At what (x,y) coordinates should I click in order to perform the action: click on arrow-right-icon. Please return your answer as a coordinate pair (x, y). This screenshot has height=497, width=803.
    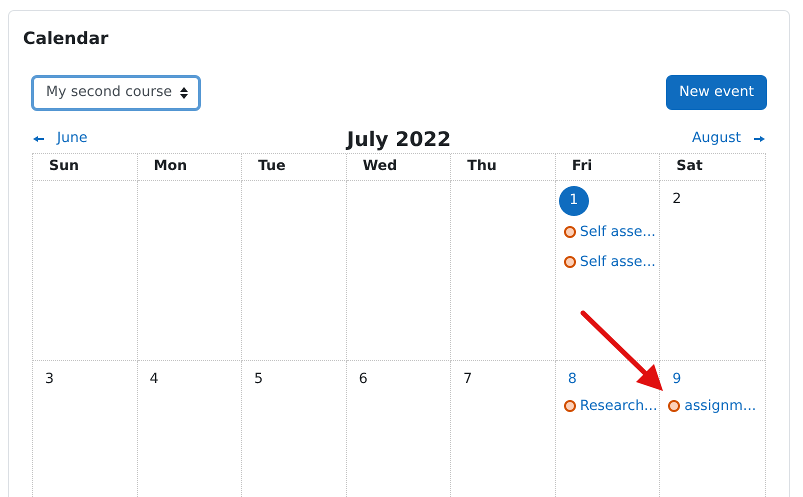
    Looking at the image, I should click on (759, 139).